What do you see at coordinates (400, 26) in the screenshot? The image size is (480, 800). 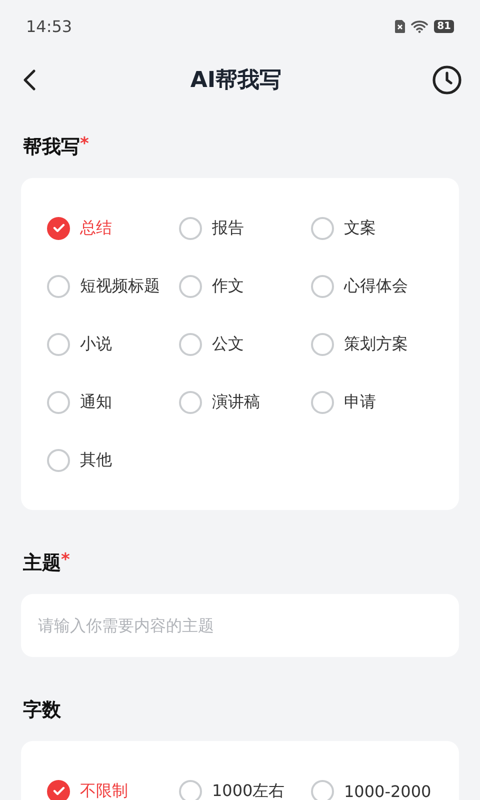 I see `sim-card-icon` at bounding box center [400, 26].